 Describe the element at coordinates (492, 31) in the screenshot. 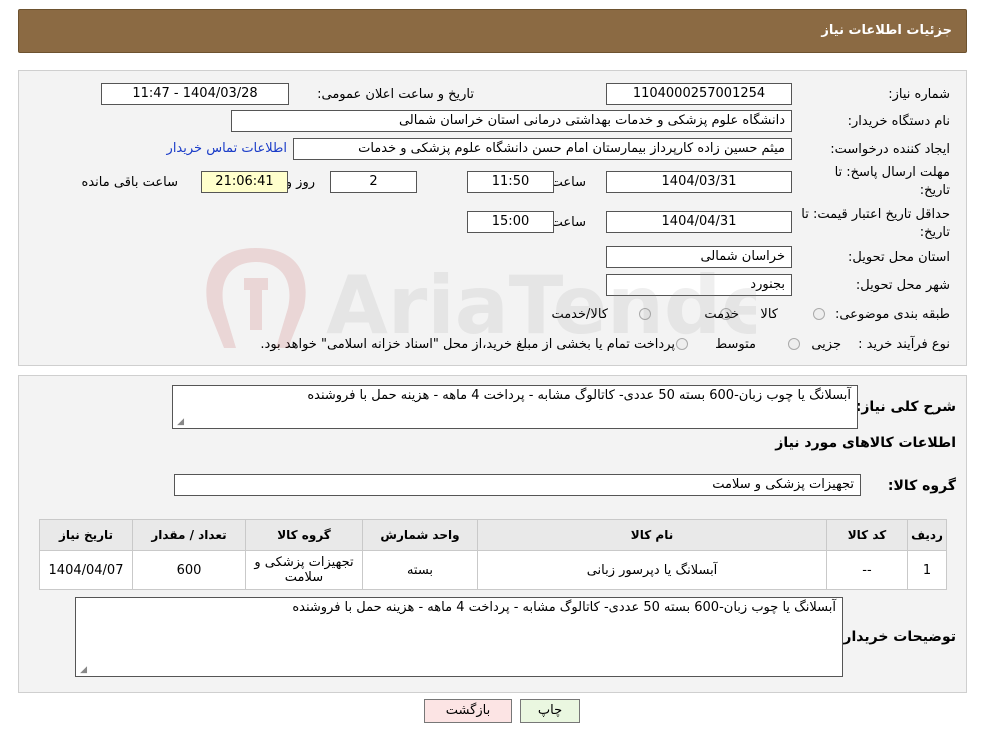

I see `page-header: جزئیات اطلاعات نیاز` at that location.